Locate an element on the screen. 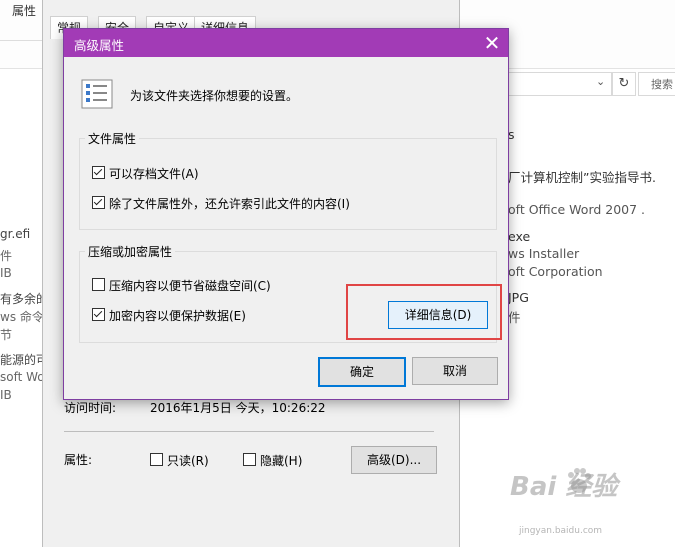  compress-checkbox is located at coordinates (98, 284).